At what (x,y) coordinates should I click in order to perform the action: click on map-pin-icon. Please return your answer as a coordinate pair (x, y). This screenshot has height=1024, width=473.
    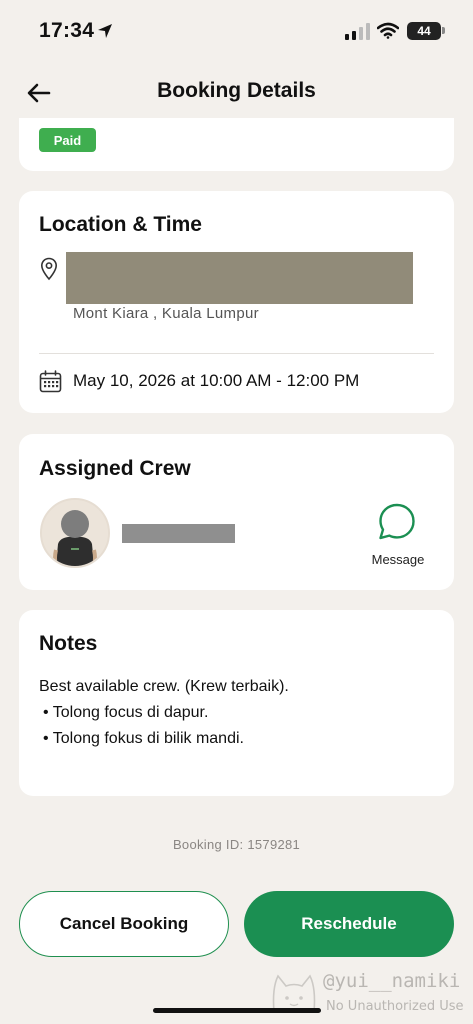
    Looking at the image, I should click on (49, 269).